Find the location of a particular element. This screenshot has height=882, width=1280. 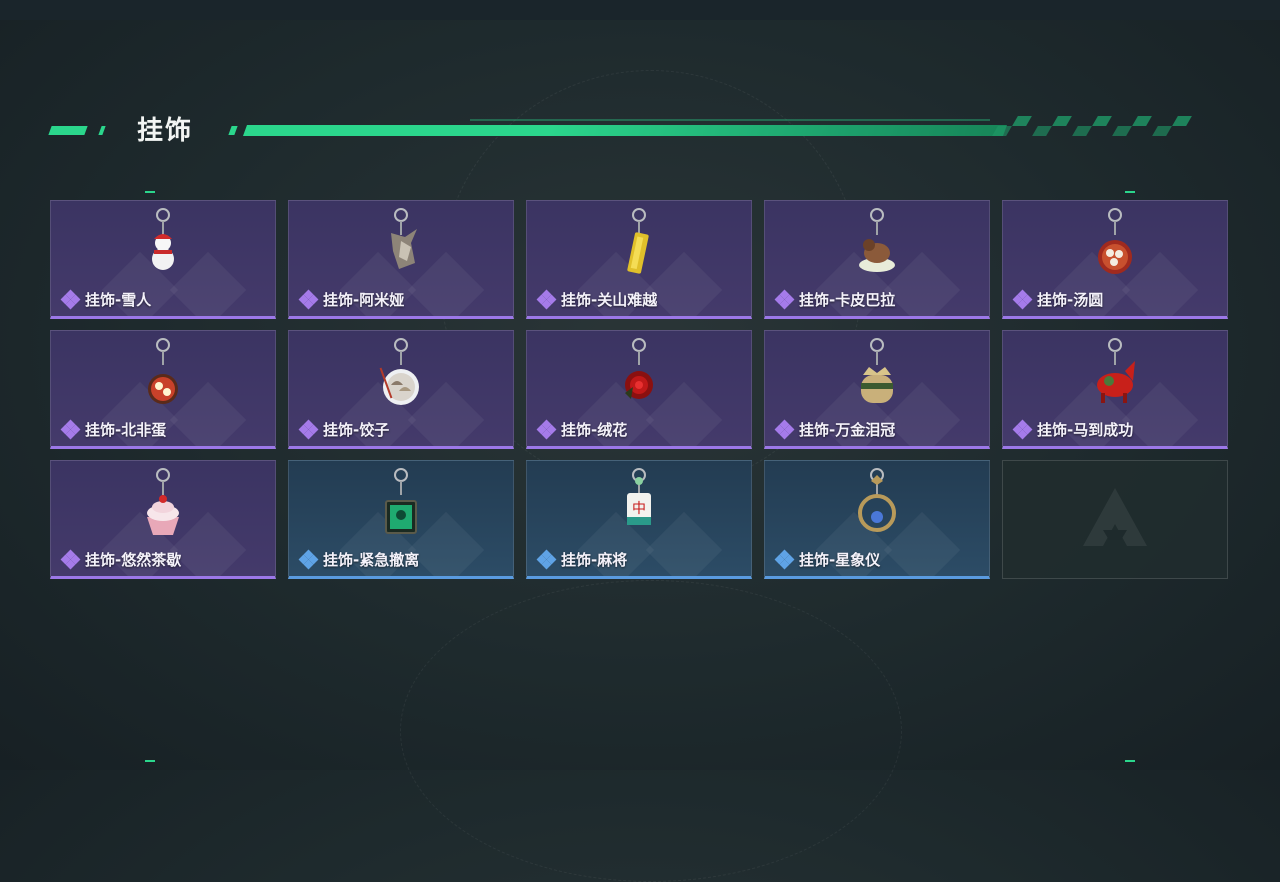

dumpling-plate-charm-icon is located at coordinates (399, 371).